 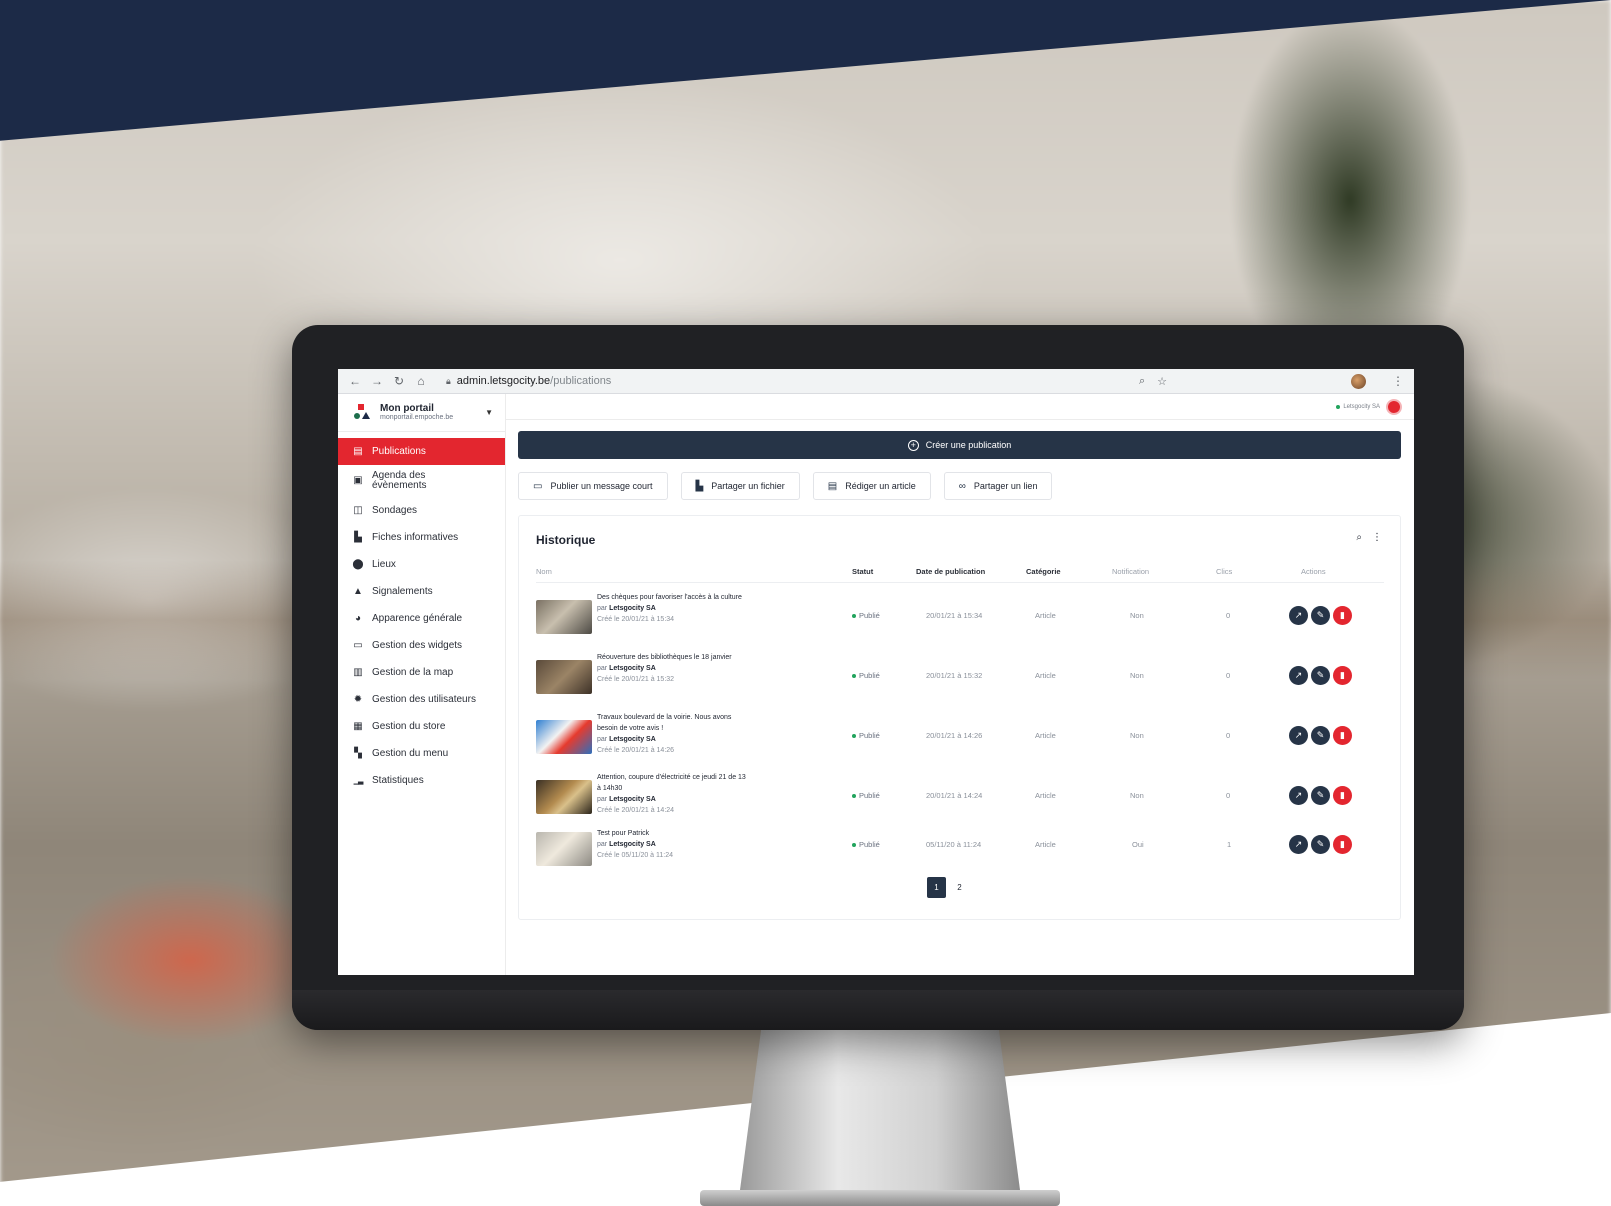 What do you see at coordinates (421, 564) in the screenshot?
I see `sidebar-item-lieux: ⬤ Lieux` at bounding box center [421, 564].